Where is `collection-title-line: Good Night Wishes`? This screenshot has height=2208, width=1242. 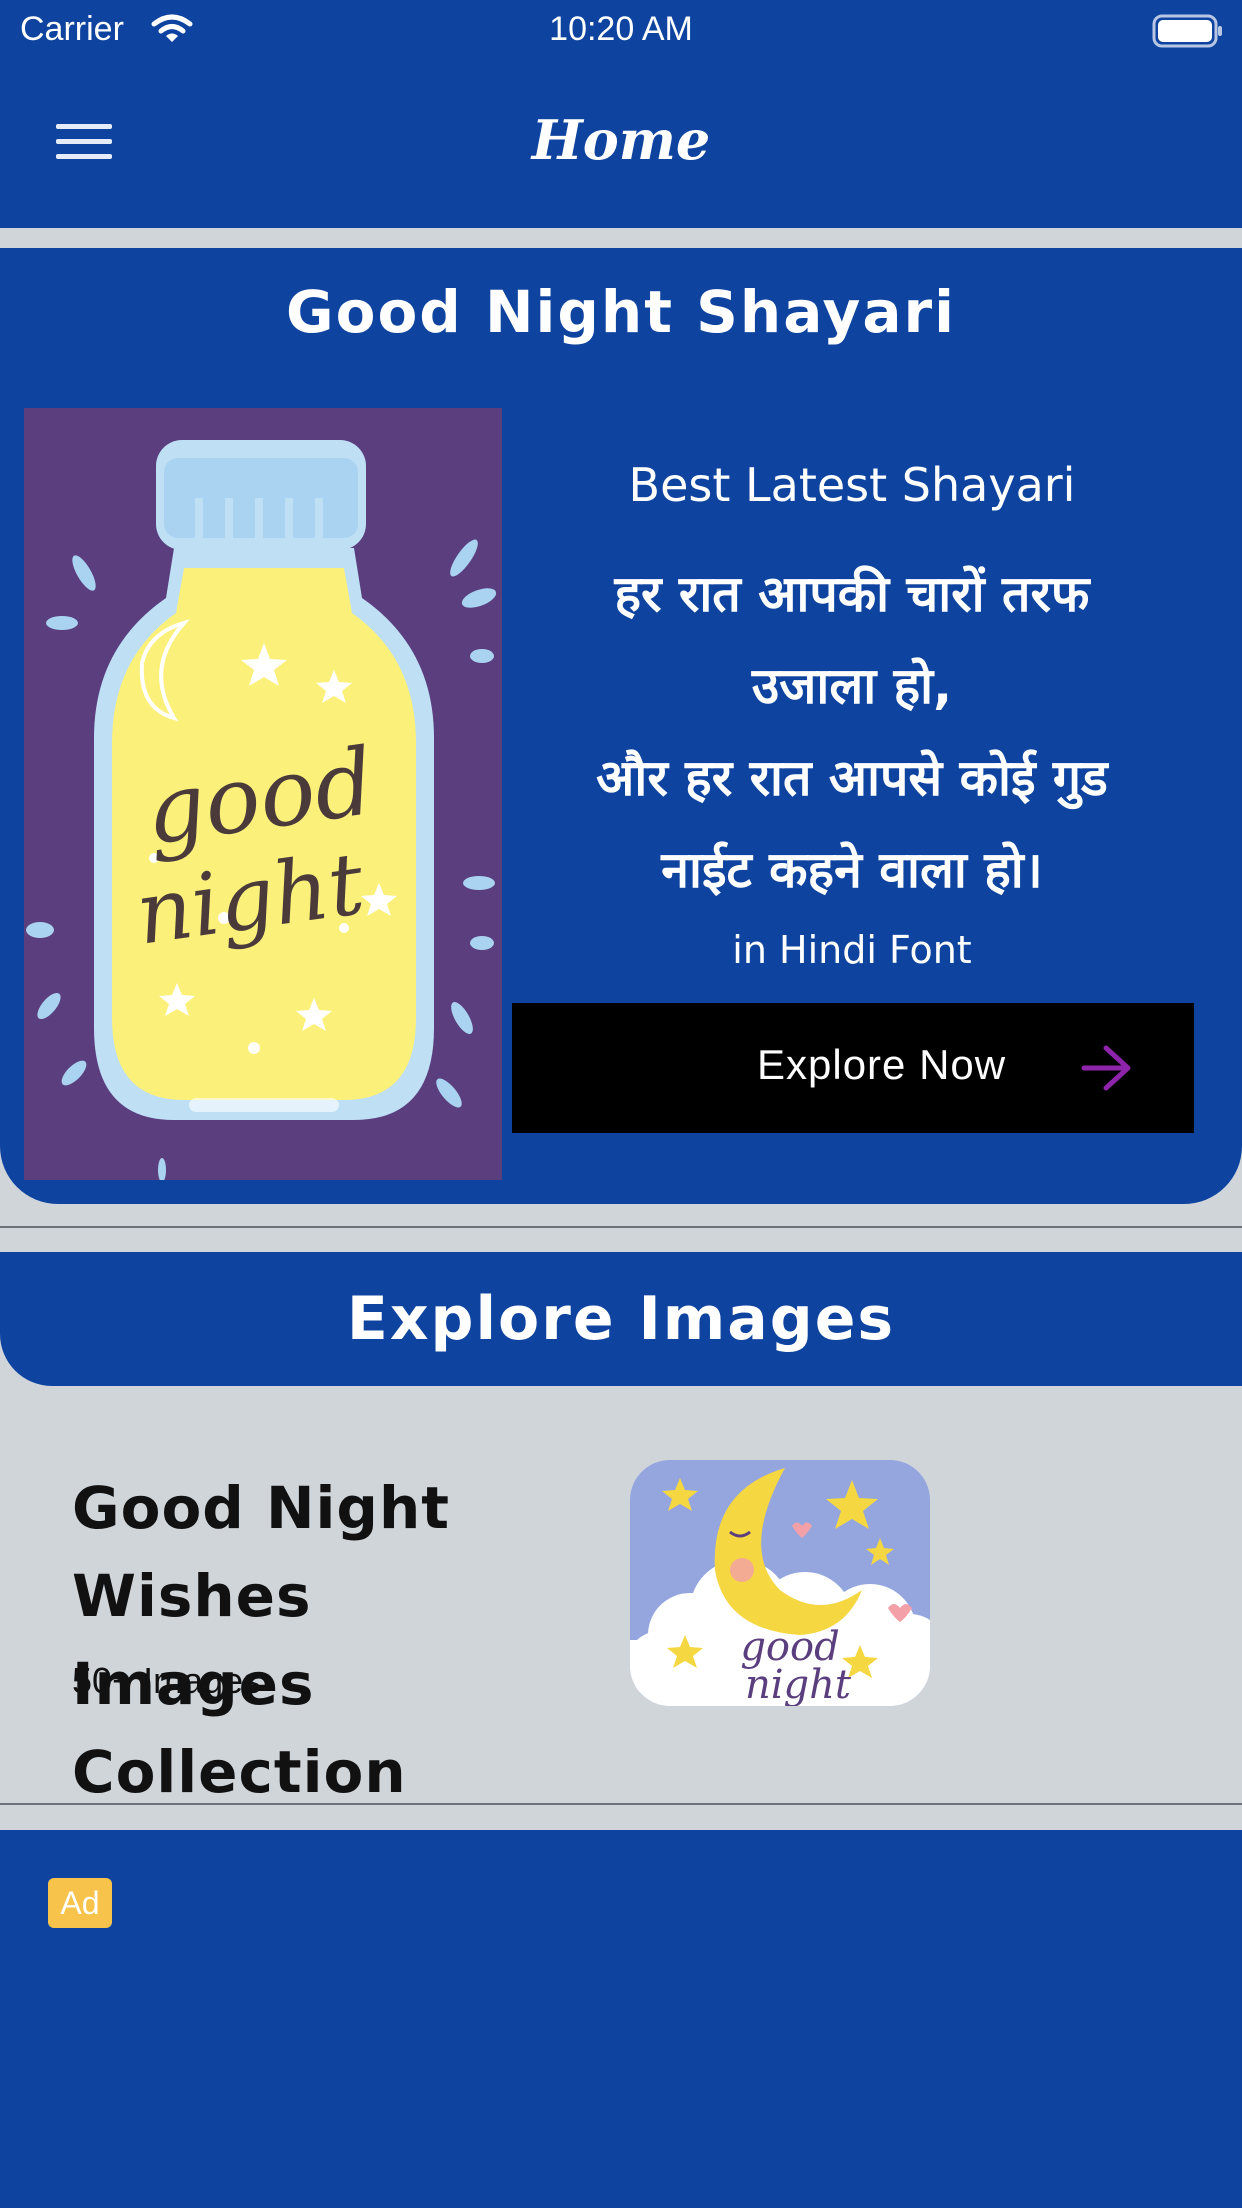
collection-title-line: Good Night Wishes is located at coordinates (261, 1552).